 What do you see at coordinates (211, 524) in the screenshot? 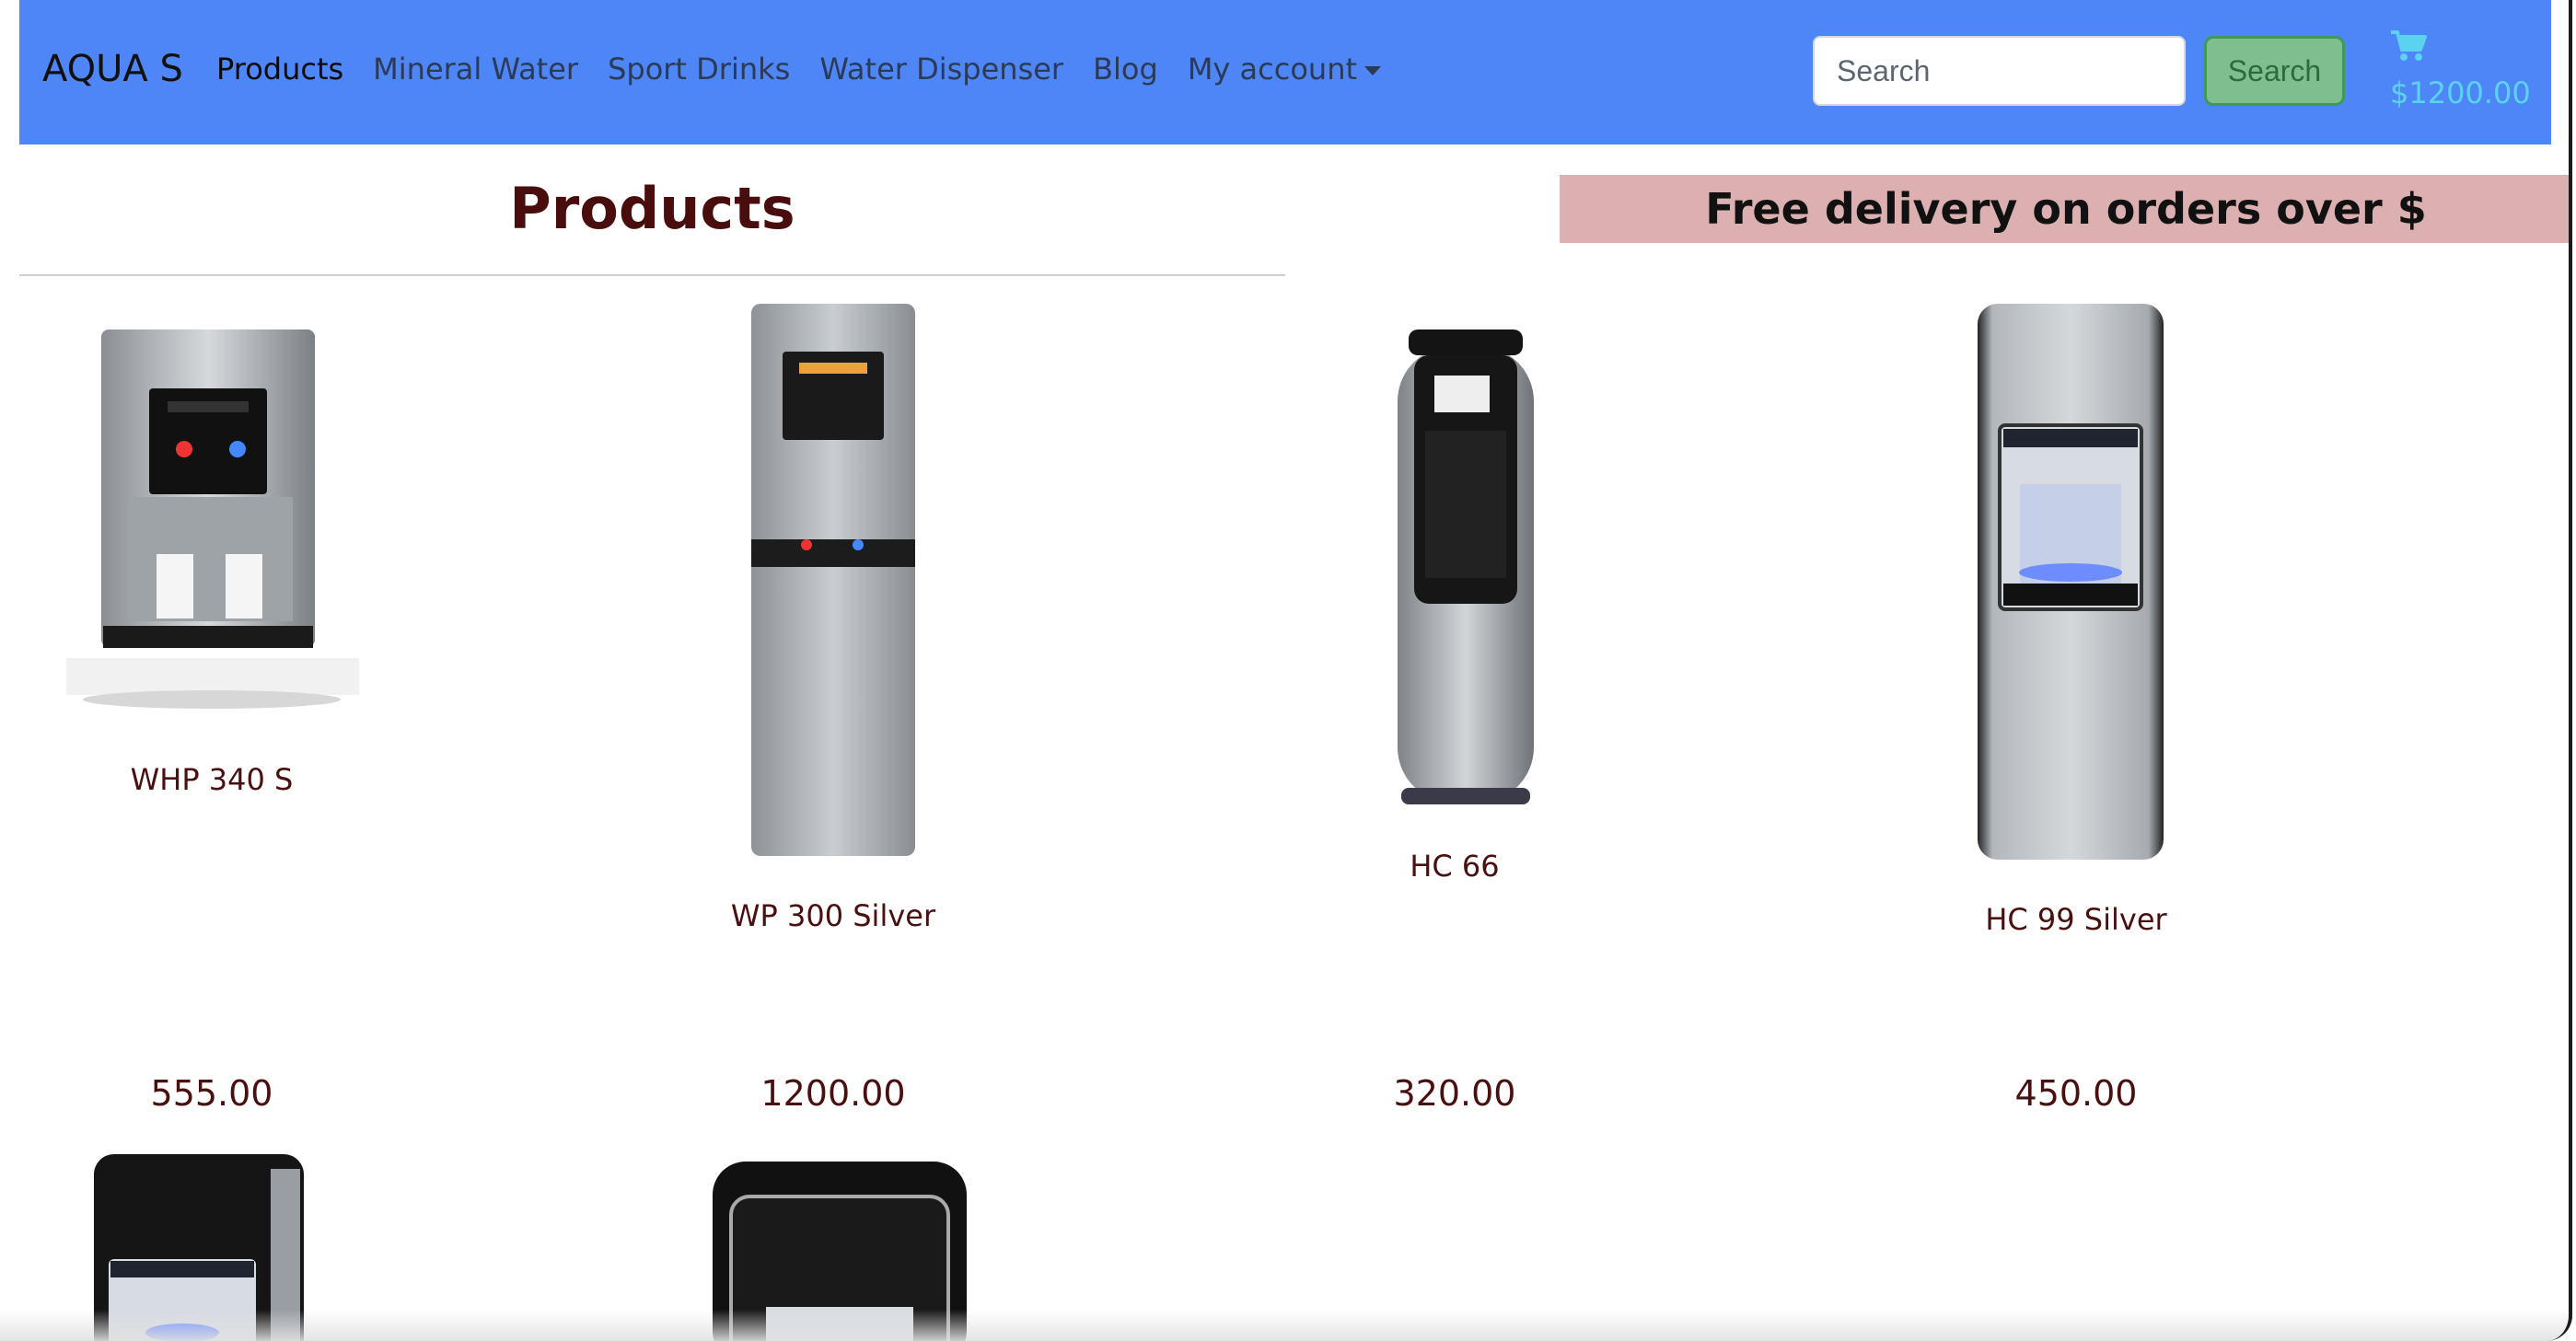
I see `product-image-whp-340-s` at bounding box center [211, 524].